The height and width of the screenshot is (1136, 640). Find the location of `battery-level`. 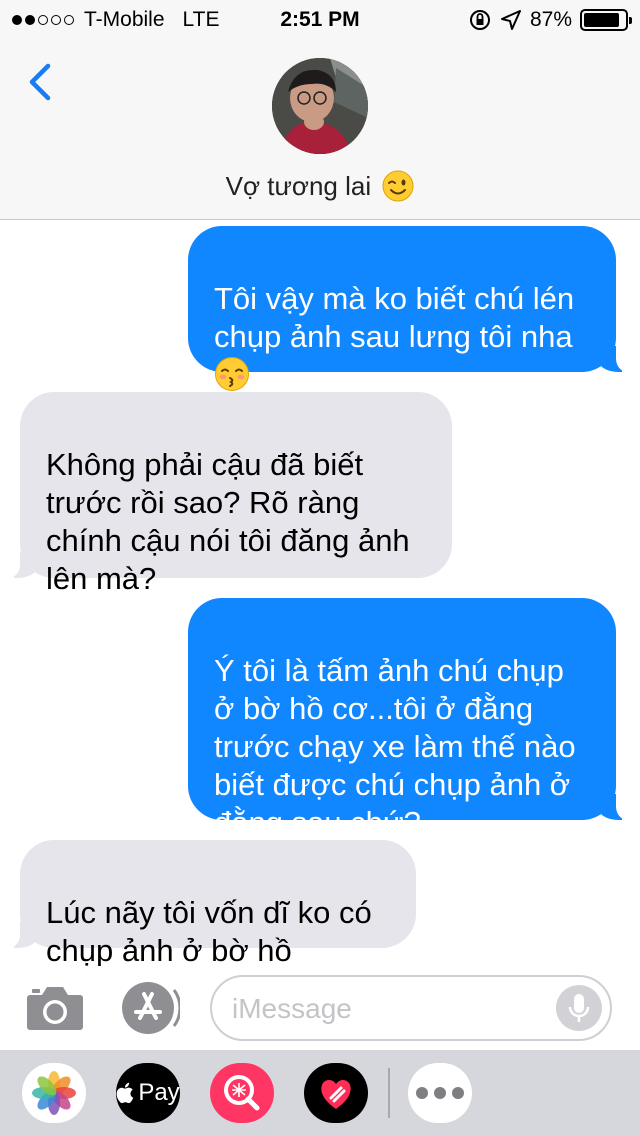

battery-level is located at coordinates (601, 20).